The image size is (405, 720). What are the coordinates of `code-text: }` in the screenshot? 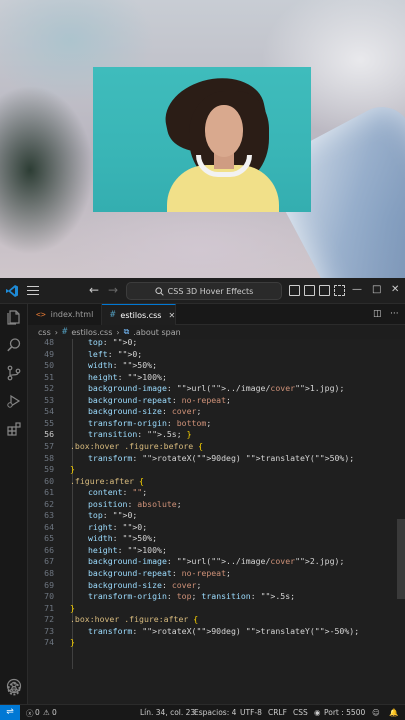 It's located at (72, 607).